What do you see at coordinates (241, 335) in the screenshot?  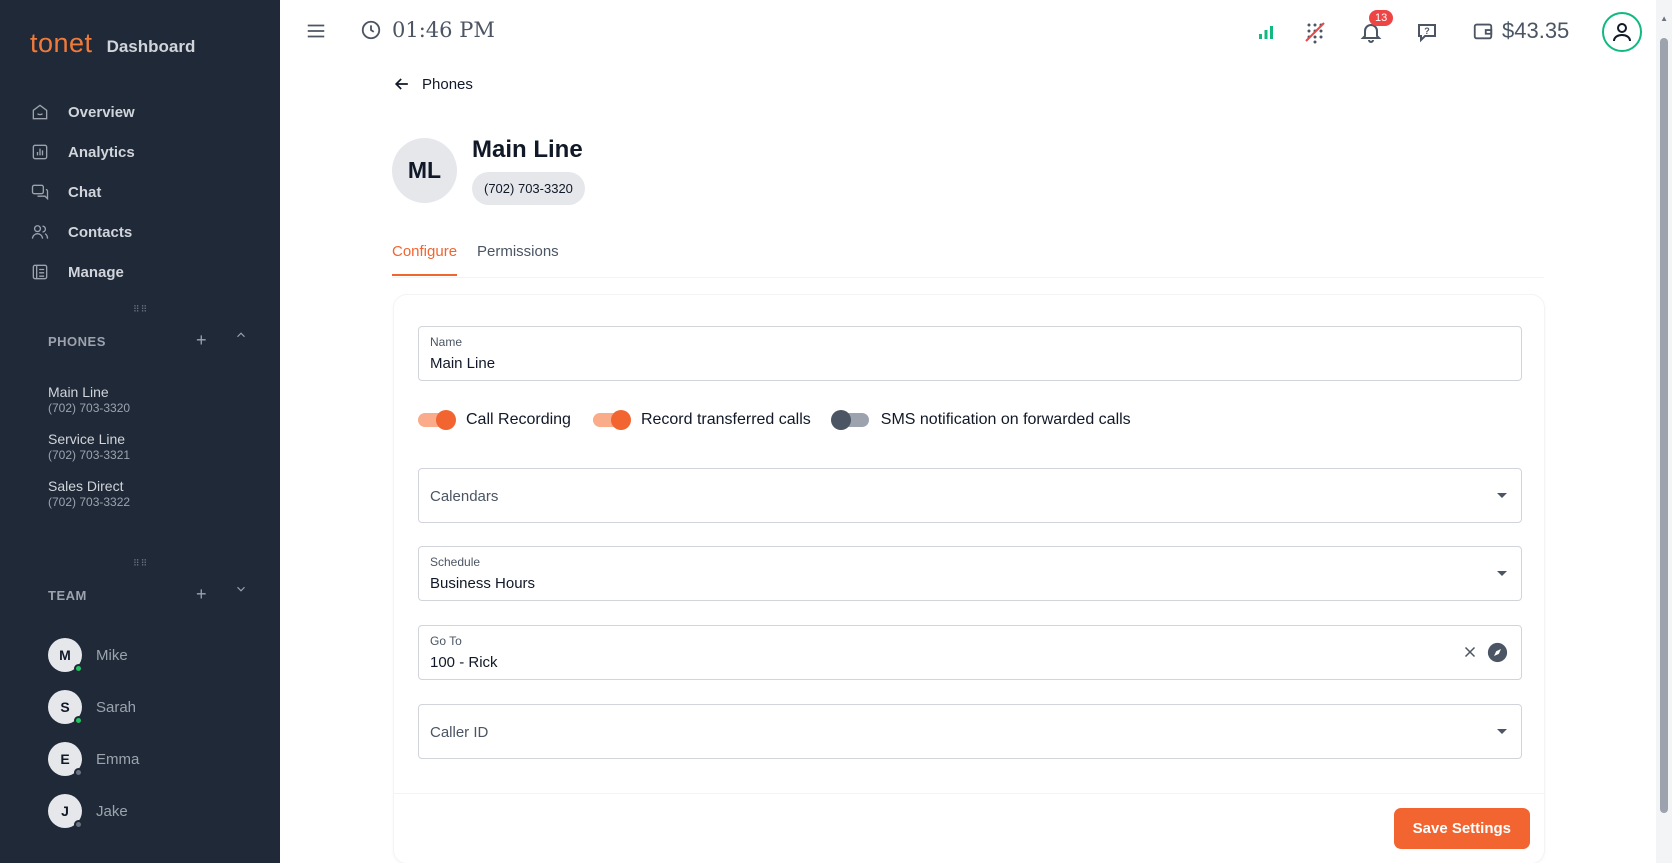 I see `chevron-up-icon` at bounding box center [241, 335].